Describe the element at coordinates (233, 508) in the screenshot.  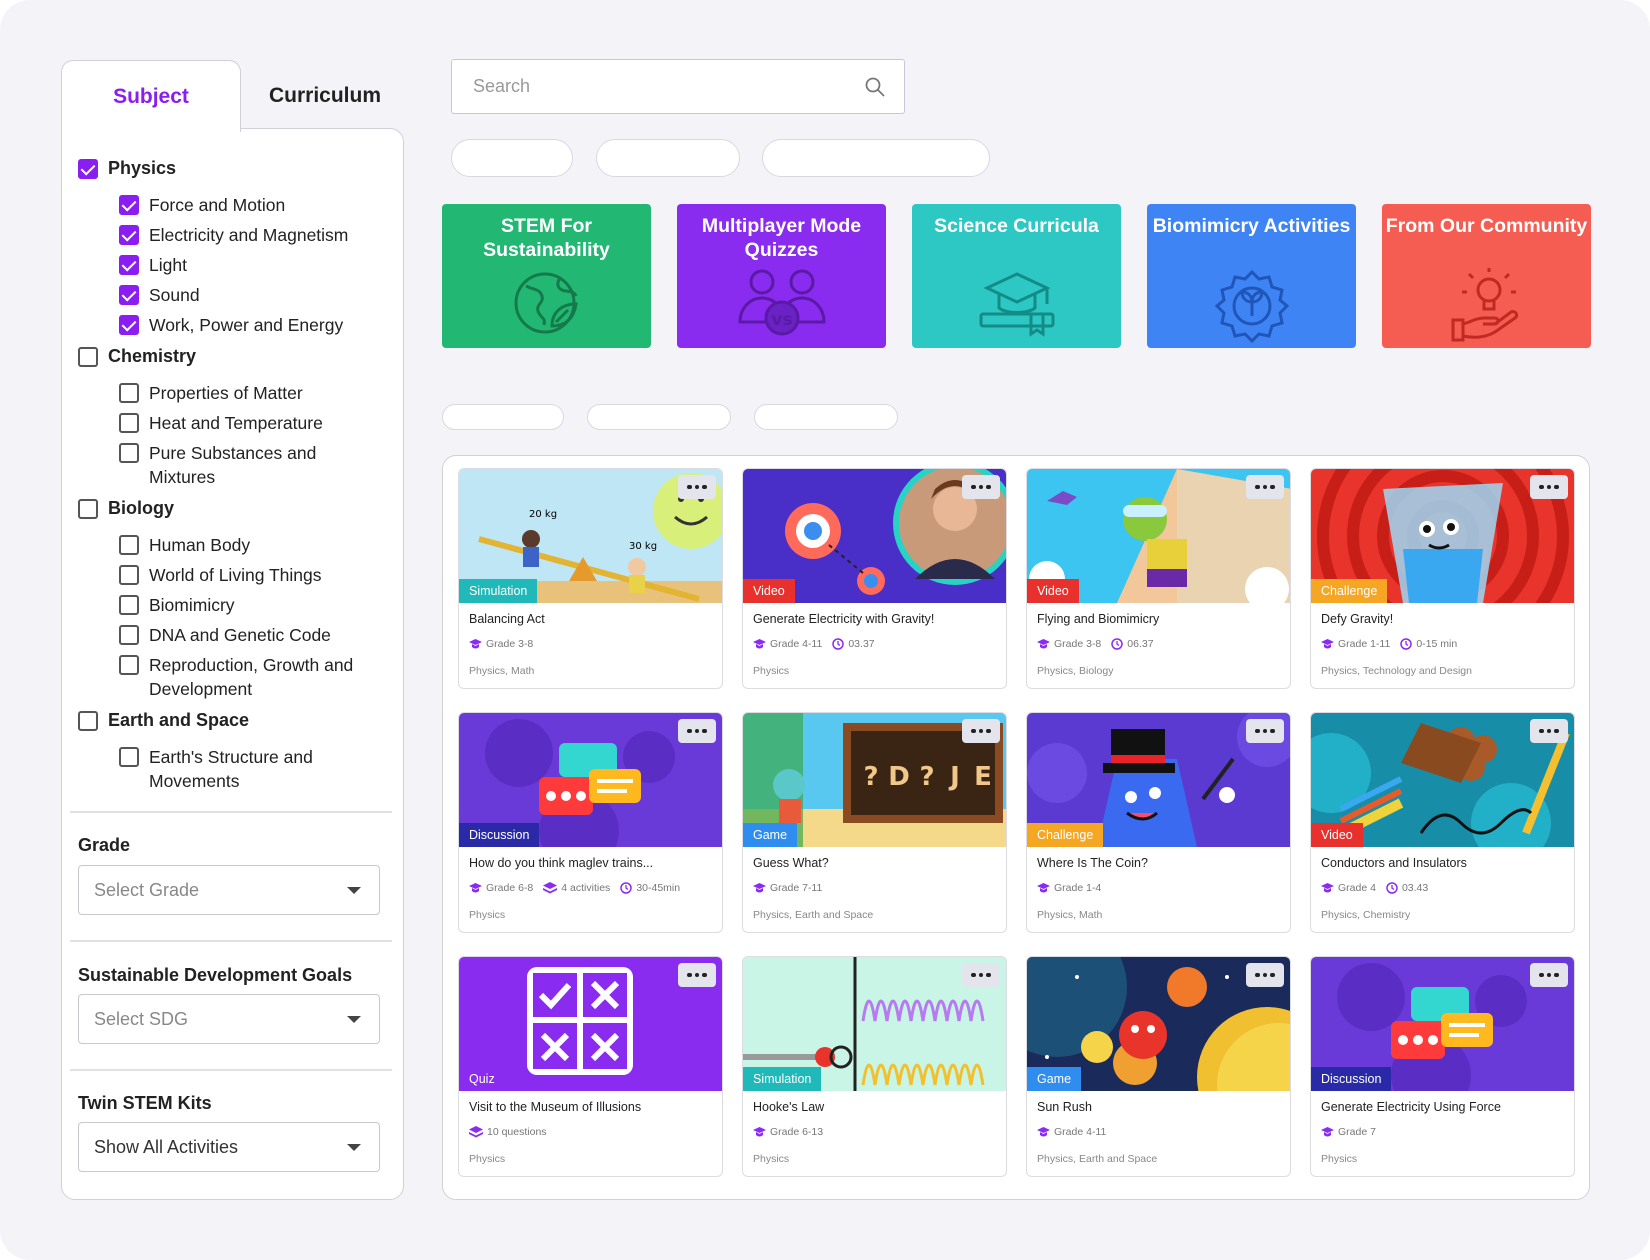
I see `category-row: Biology` at that location.